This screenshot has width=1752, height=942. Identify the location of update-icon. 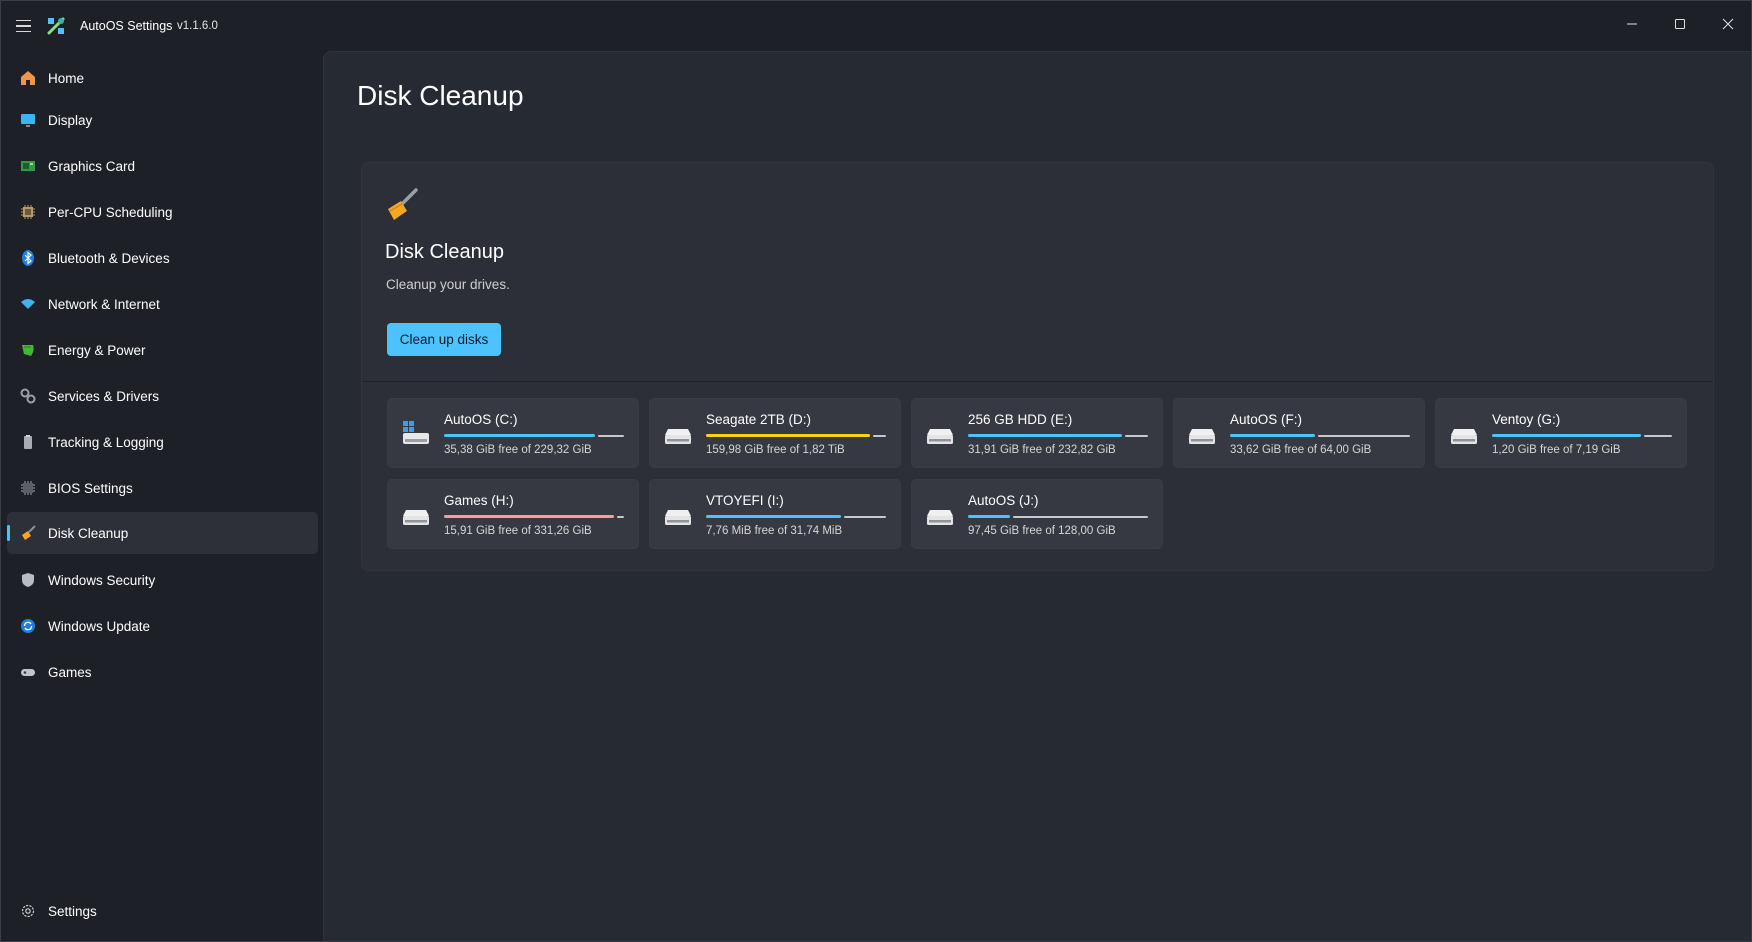
(28, 626).